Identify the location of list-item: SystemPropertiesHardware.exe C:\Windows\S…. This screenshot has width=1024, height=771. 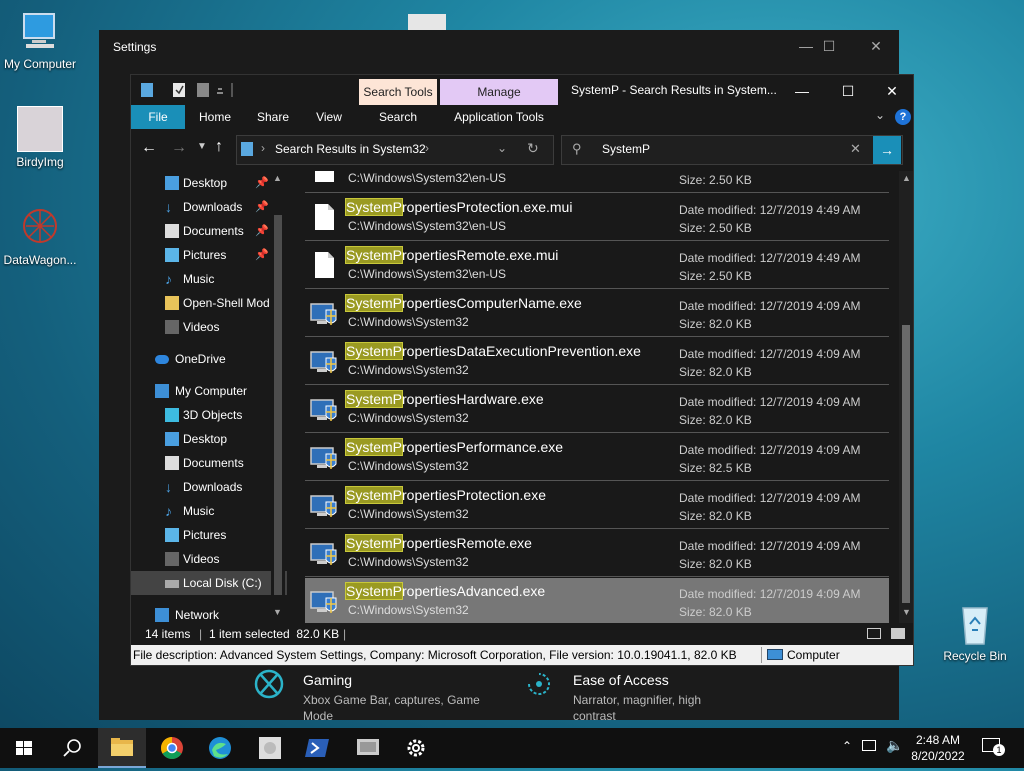
(597, 409).